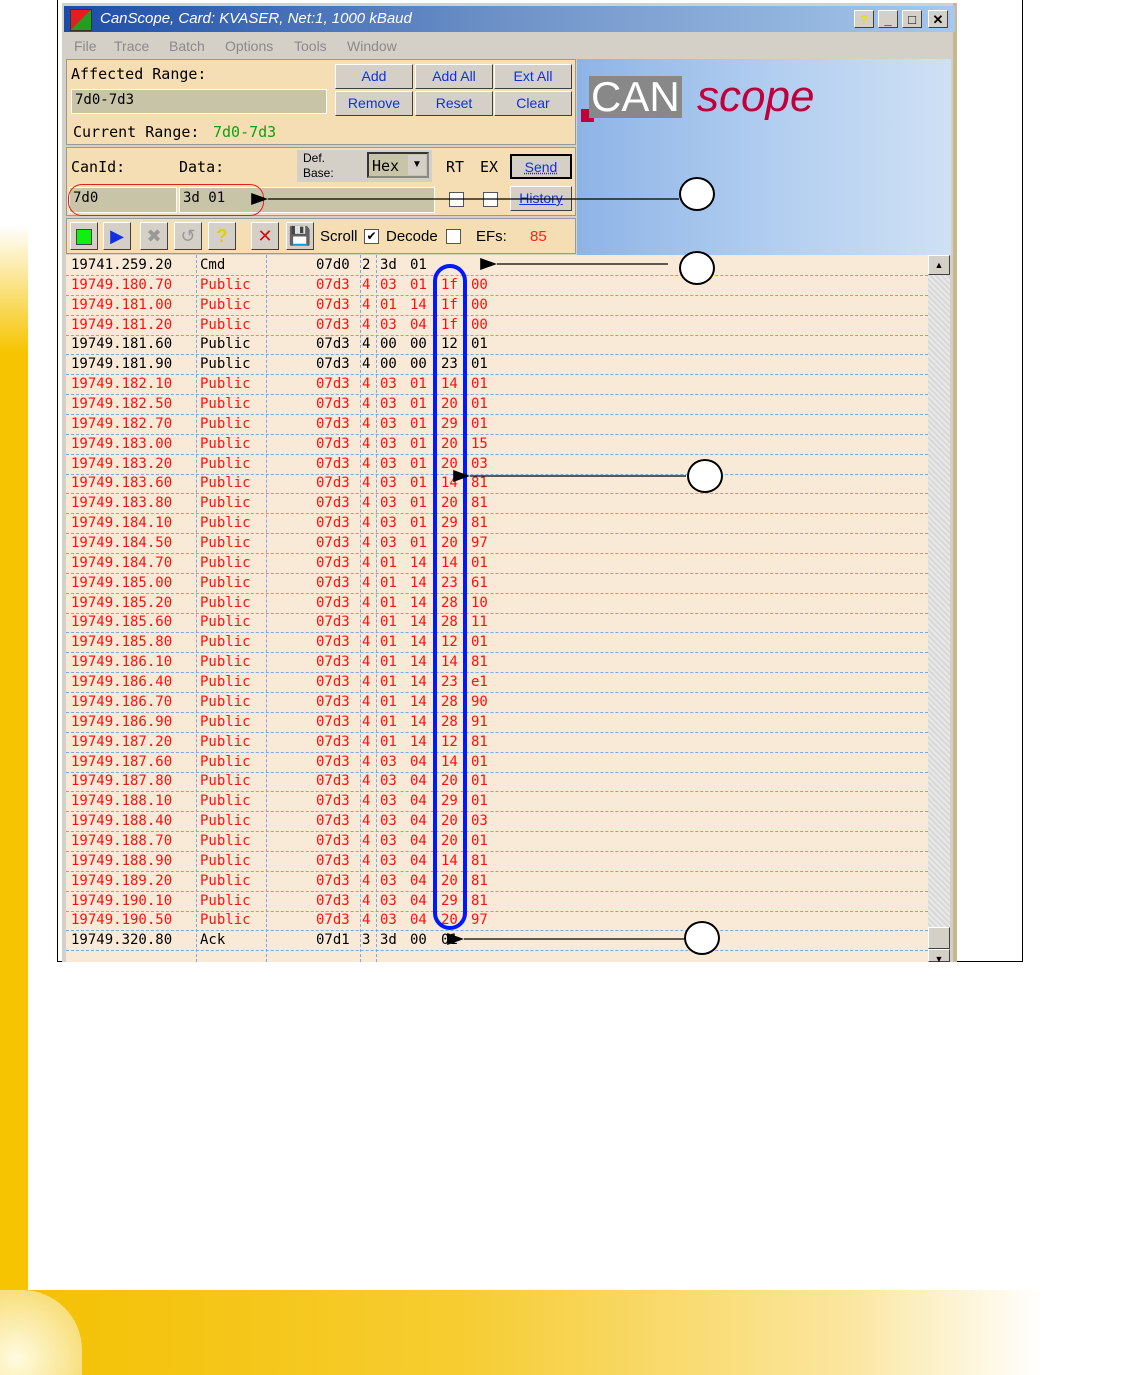  I want to click on decorative-bottom-band, so click(567, 1332).